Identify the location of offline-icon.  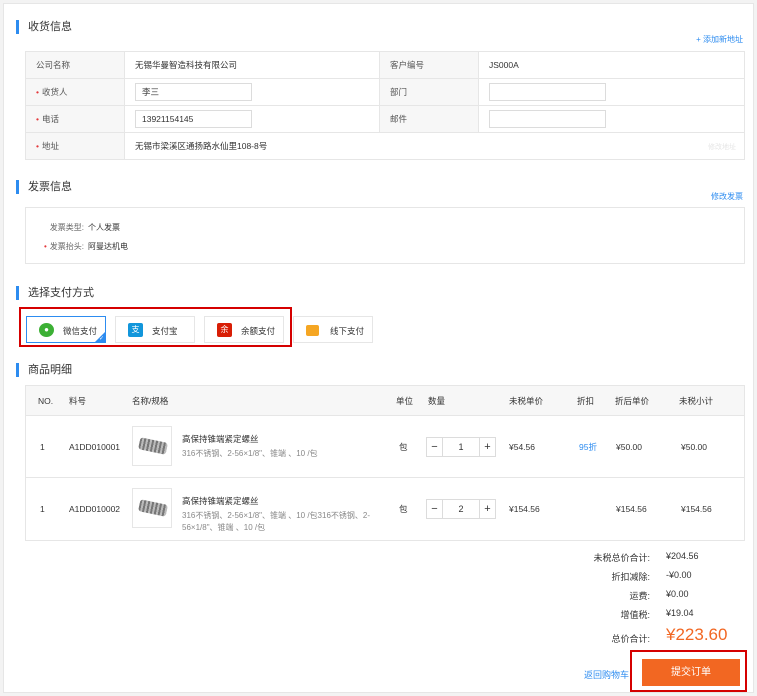
(312, 330).